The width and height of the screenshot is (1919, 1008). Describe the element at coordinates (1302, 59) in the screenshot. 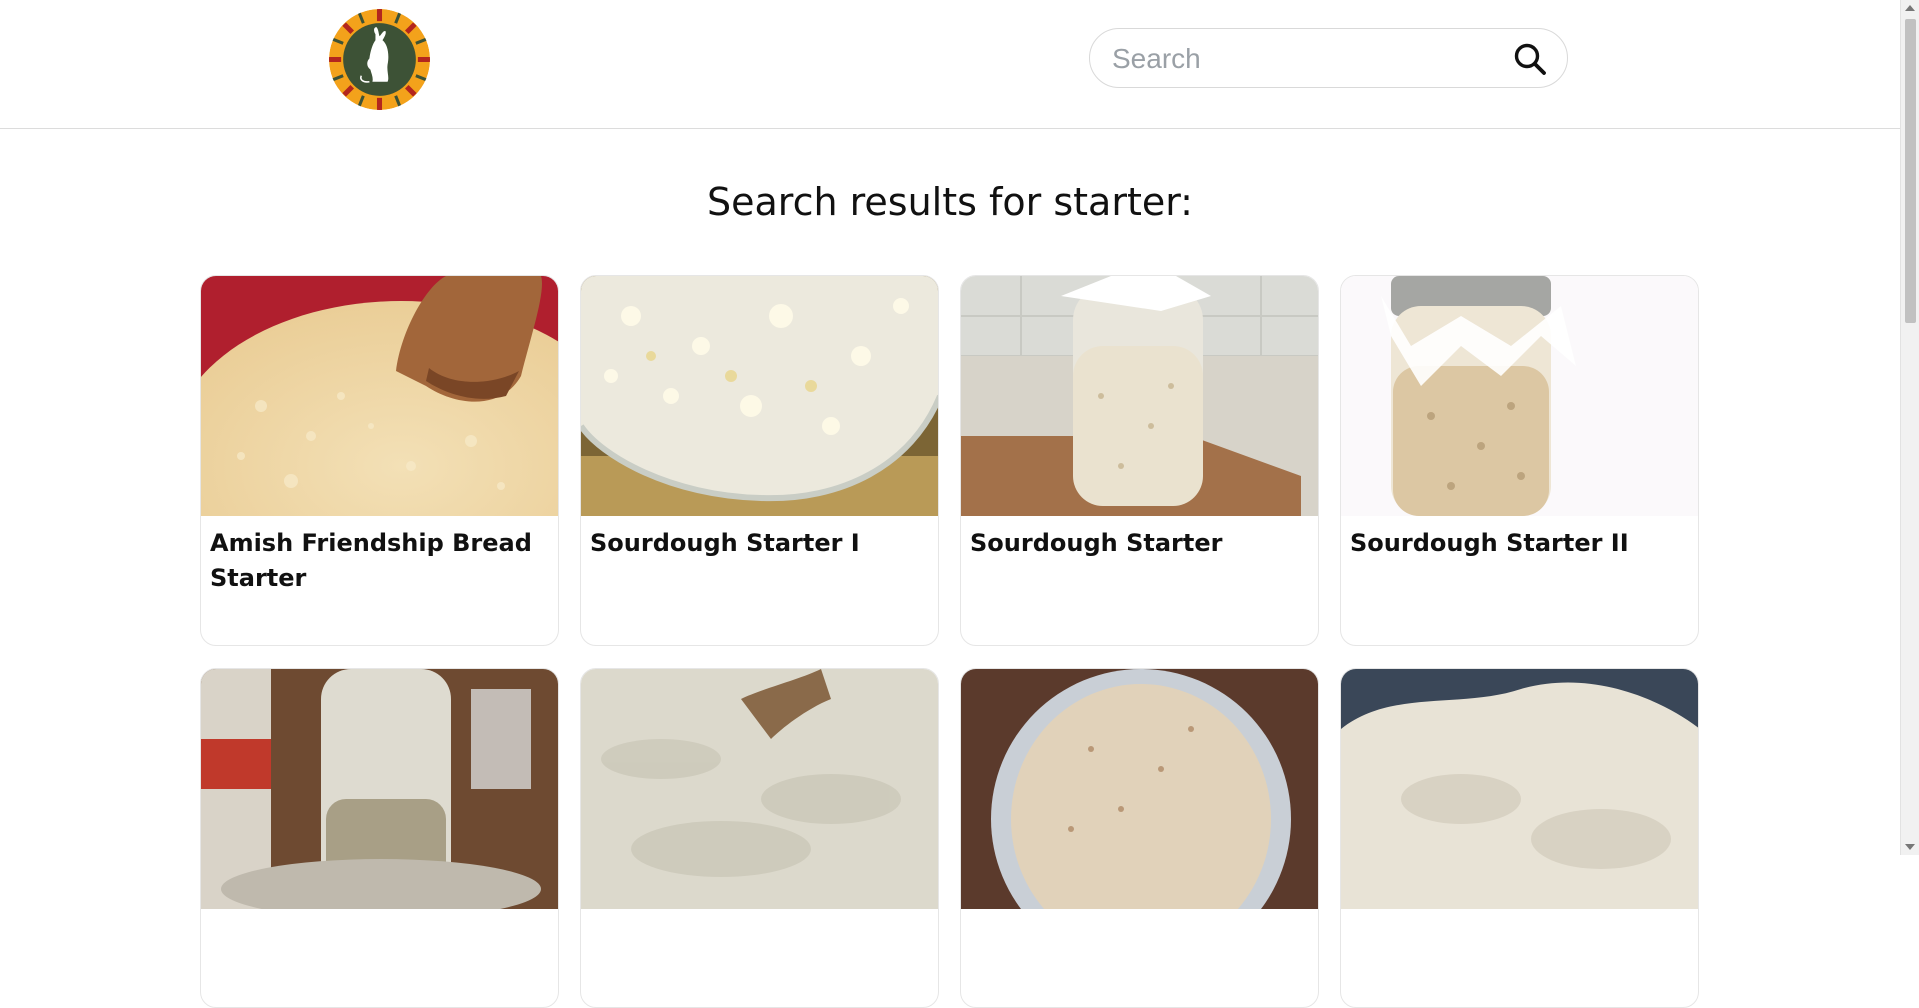

I see `search-input` at that location.